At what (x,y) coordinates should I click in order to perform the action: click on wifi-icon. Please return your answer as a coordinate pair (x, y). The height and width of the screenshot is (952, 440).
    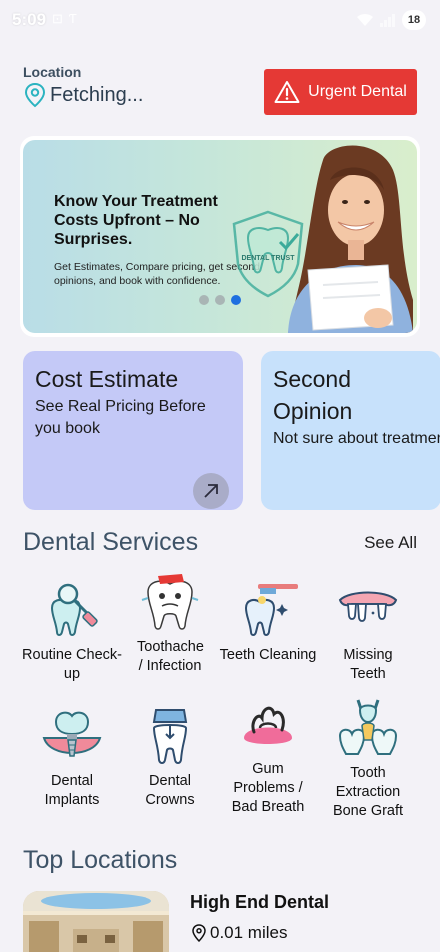
    Looking at the image, I should click on (365, 19).